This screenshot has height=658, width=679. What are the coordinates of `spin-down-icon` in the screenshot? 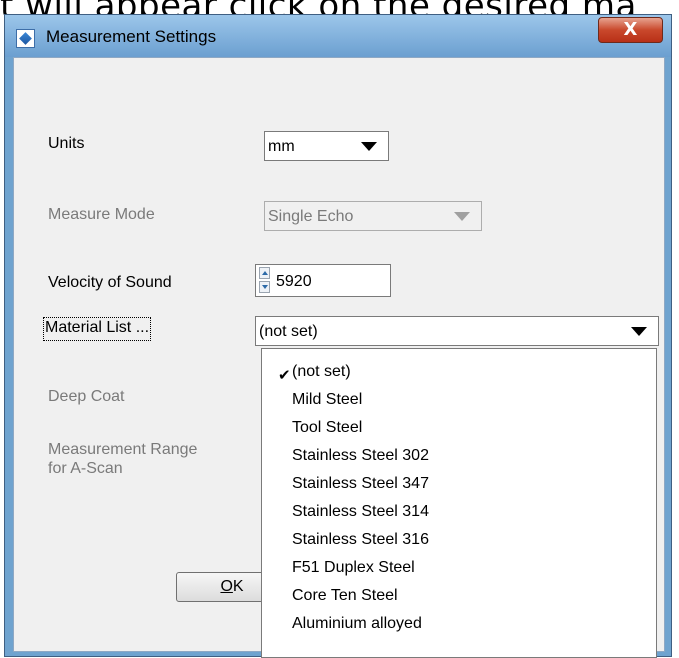 It's located at (264, 287).